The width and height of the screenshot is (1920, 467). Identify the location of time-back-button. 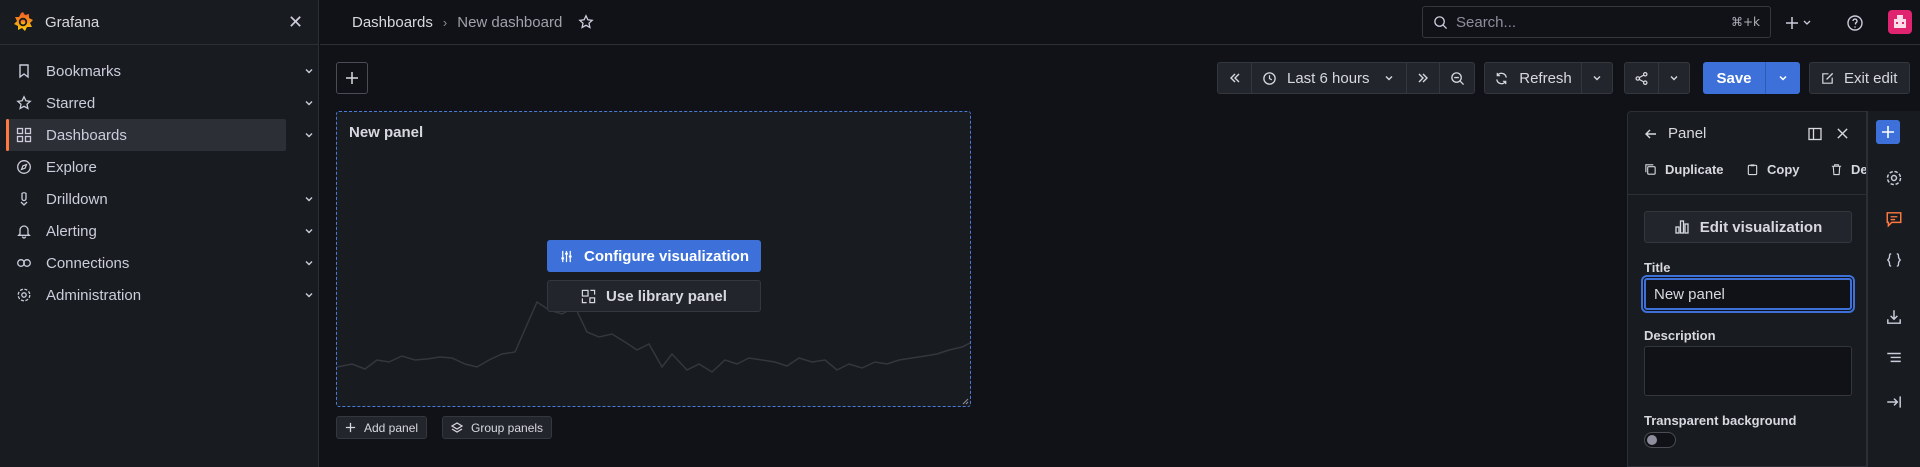
(1235, 78).